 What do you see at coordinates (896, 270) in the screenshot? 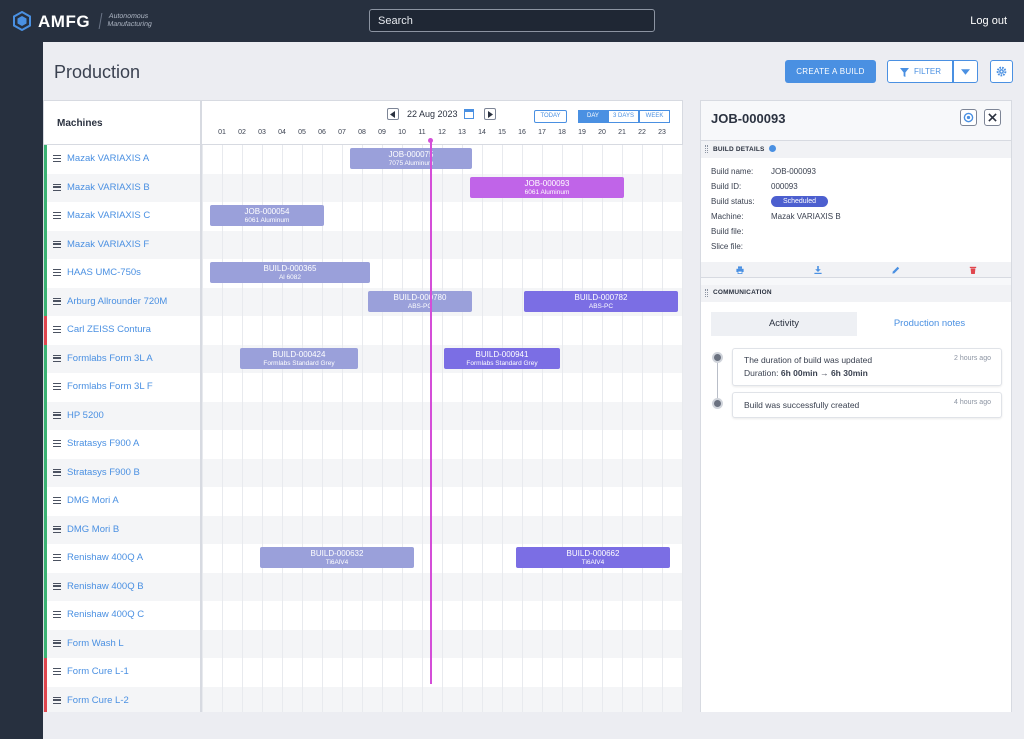
I see `edit-icon` at bounding box center [896, 270].